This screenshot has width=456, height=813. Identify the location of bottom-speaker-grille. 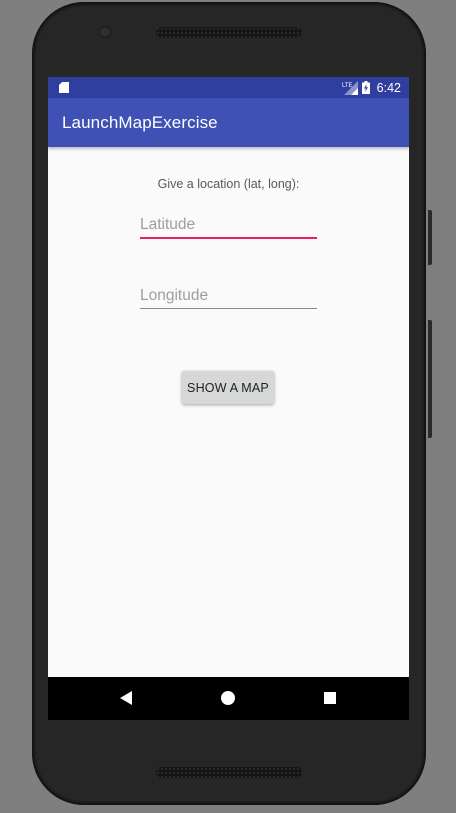
(229, 772).